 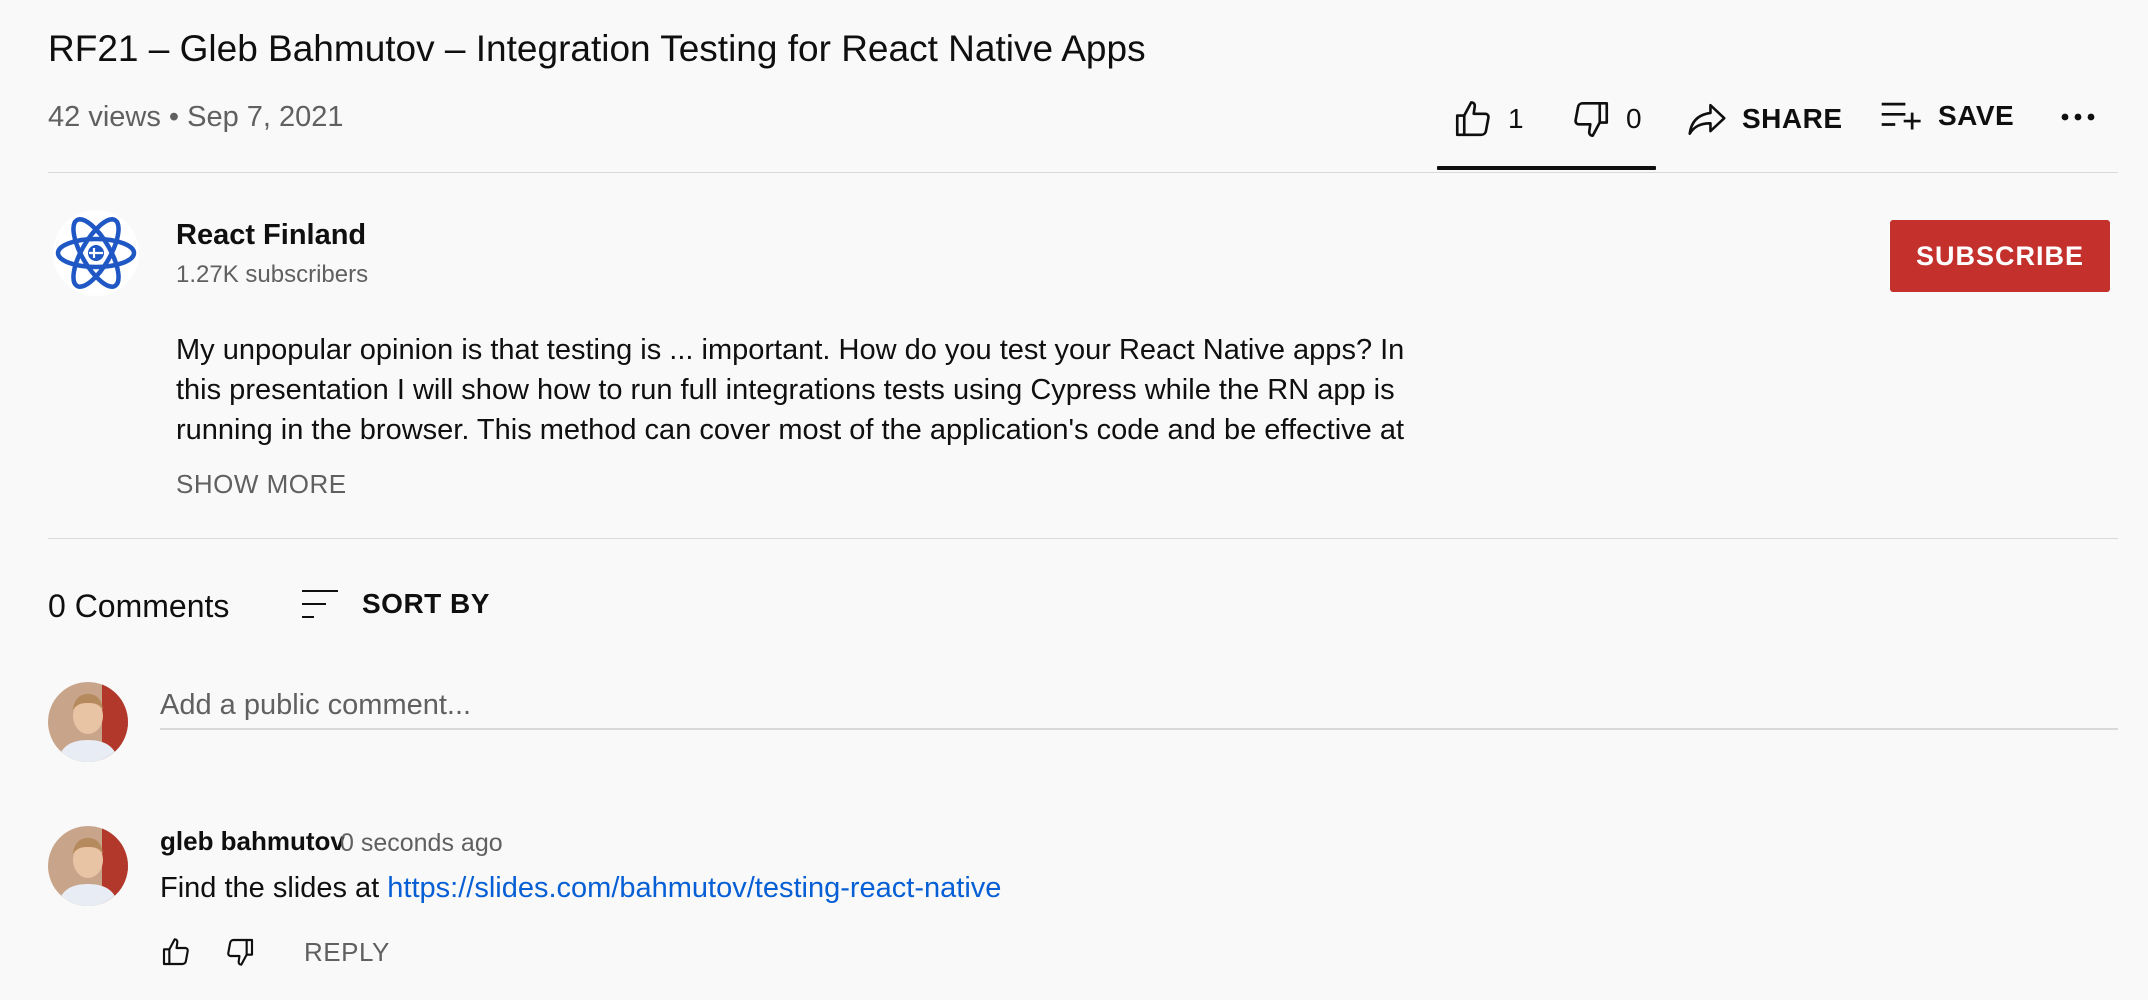 I want to click on dislike-count: 0, so click(x=1634, y=118).